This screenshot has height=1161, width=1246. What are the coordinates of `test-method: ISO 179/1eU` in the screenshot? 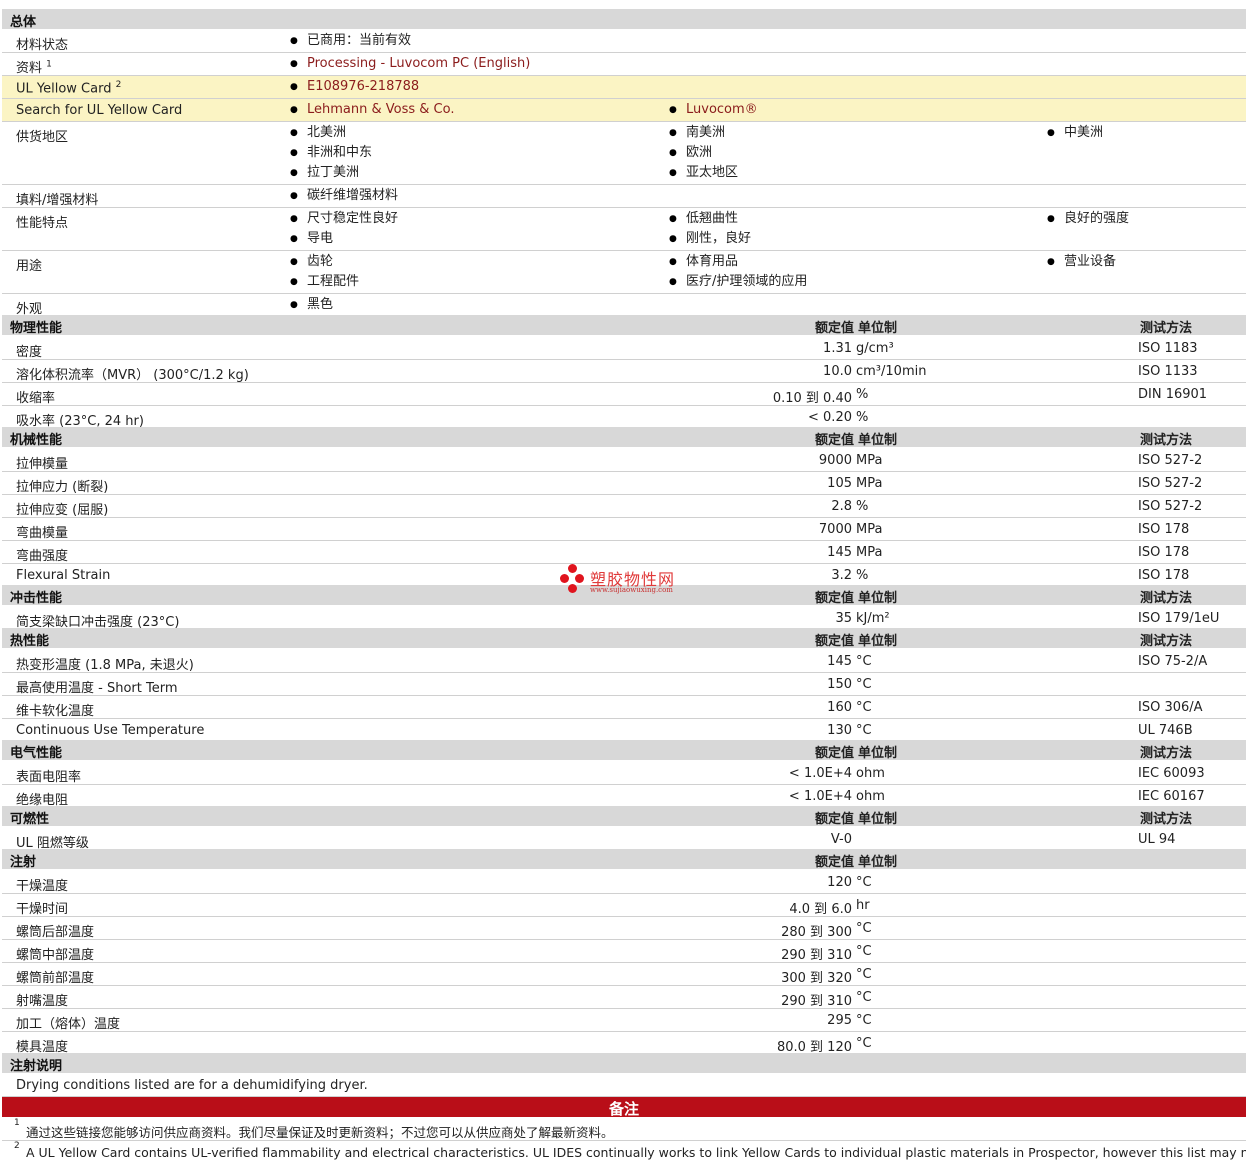 It's located at (1179, 618).